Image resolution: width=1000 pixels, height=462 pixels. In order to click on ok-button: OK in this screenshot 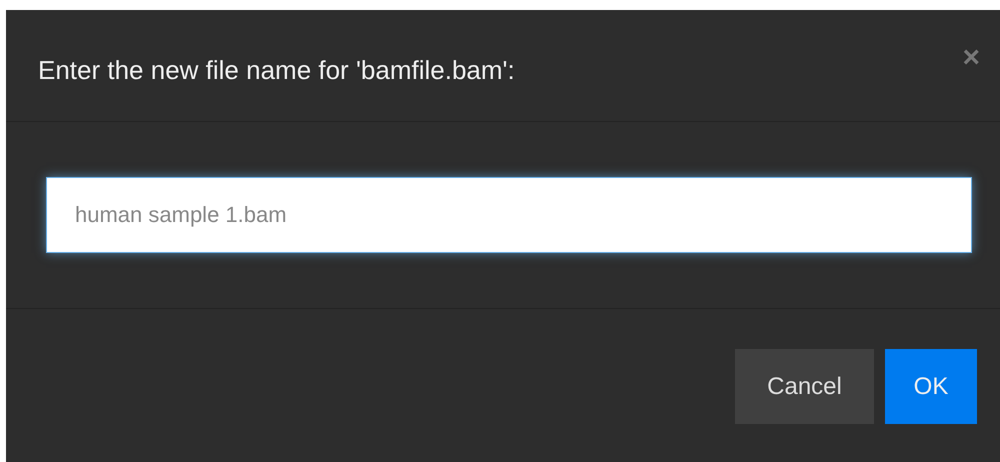, I will do `click(931, 386)`.